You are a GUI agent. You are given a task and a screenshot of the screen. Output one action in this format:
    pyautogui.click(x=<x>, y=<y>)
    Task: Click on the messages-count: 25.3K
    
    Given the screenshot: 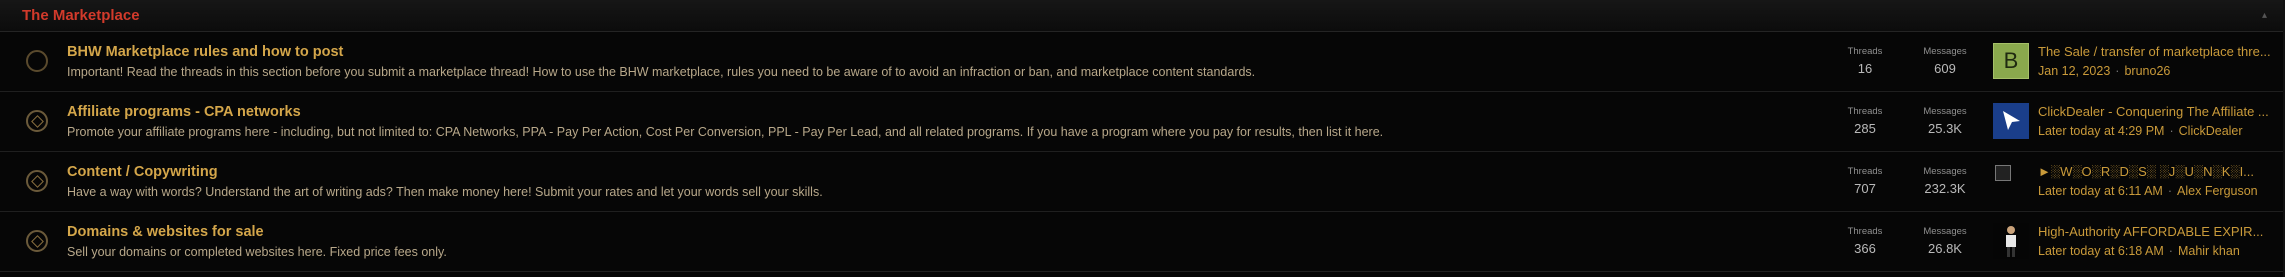 What is the action you would take?
    pyautogui.click(x=1945, y=128)
    